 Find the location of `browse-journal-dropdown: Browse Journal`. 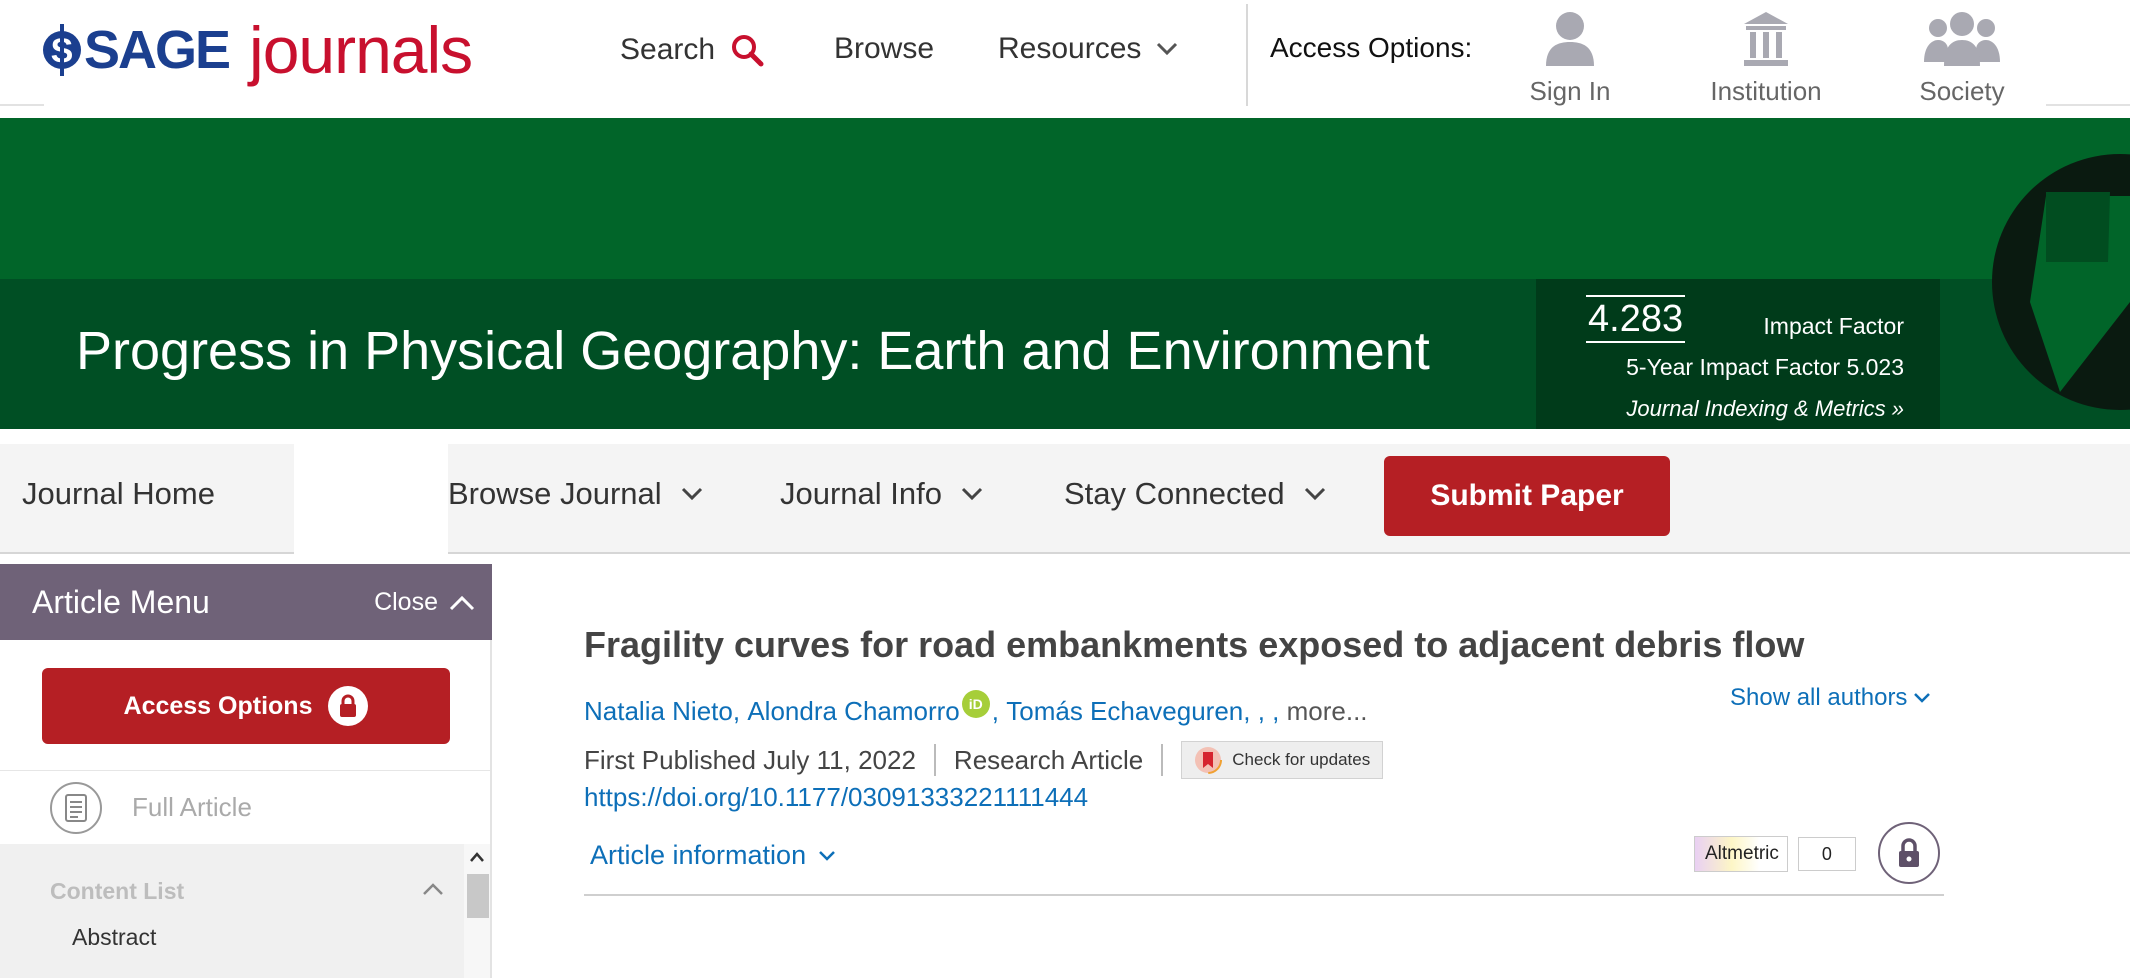

browse-journal-dropdown: Browse Journal is located at coordinates (576, 494).